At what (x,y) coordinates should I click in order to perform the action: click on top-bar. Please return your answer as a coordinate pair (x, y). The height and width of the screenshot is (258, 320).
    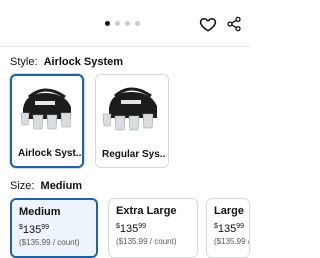
    Looking at the image, I should click on (125, 24).